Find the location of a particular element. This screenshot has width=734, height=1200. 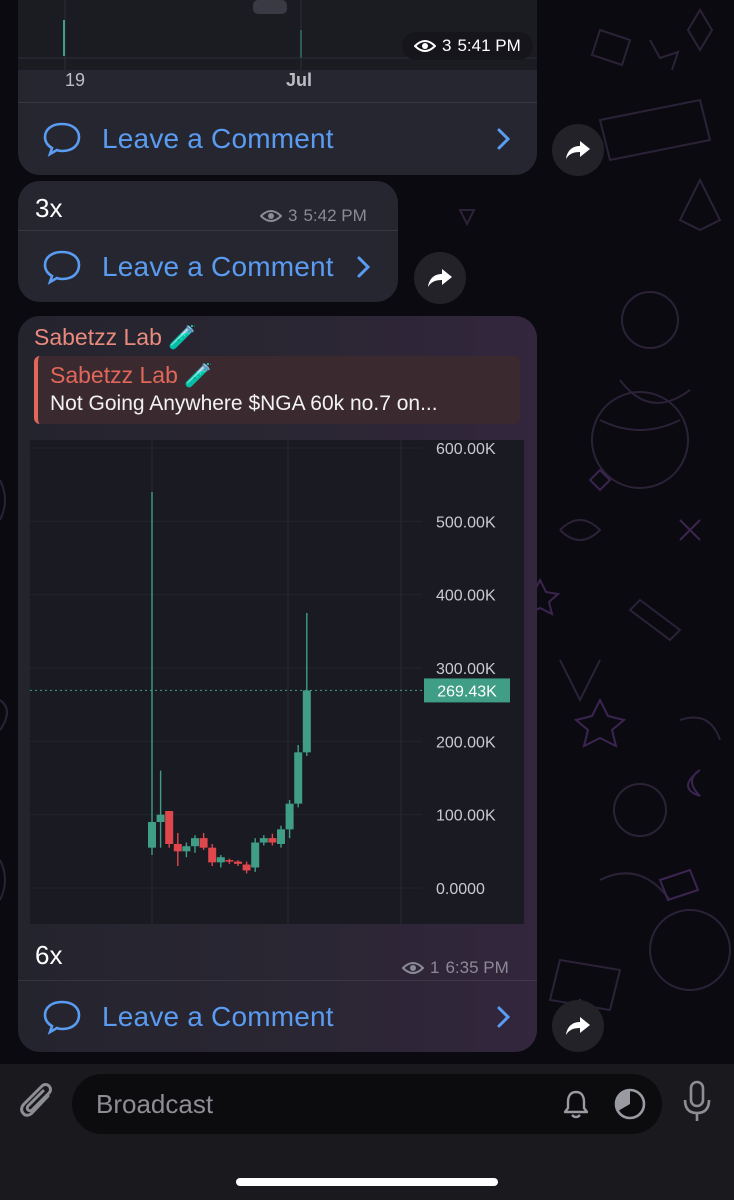

bell-icon is located at coordinates (576, 1104).